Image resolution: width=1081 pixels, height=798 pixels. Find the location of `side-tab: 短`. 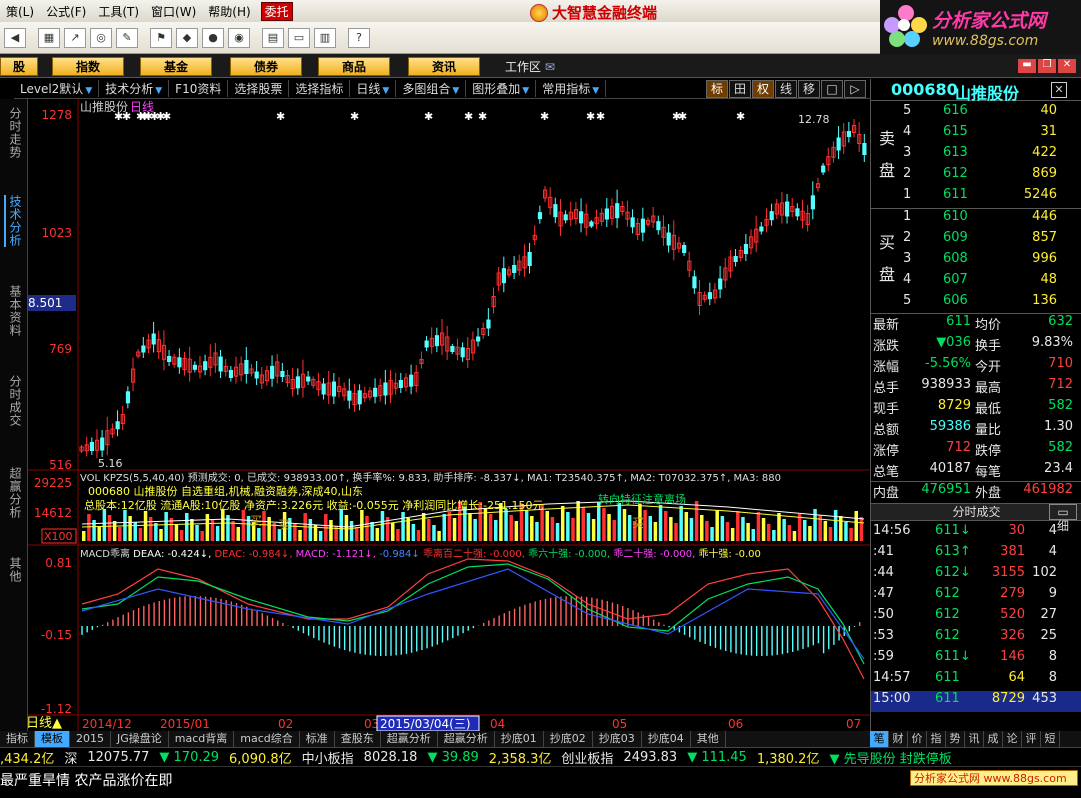

side-tab: 短 is located at coordinates (1050, 739).